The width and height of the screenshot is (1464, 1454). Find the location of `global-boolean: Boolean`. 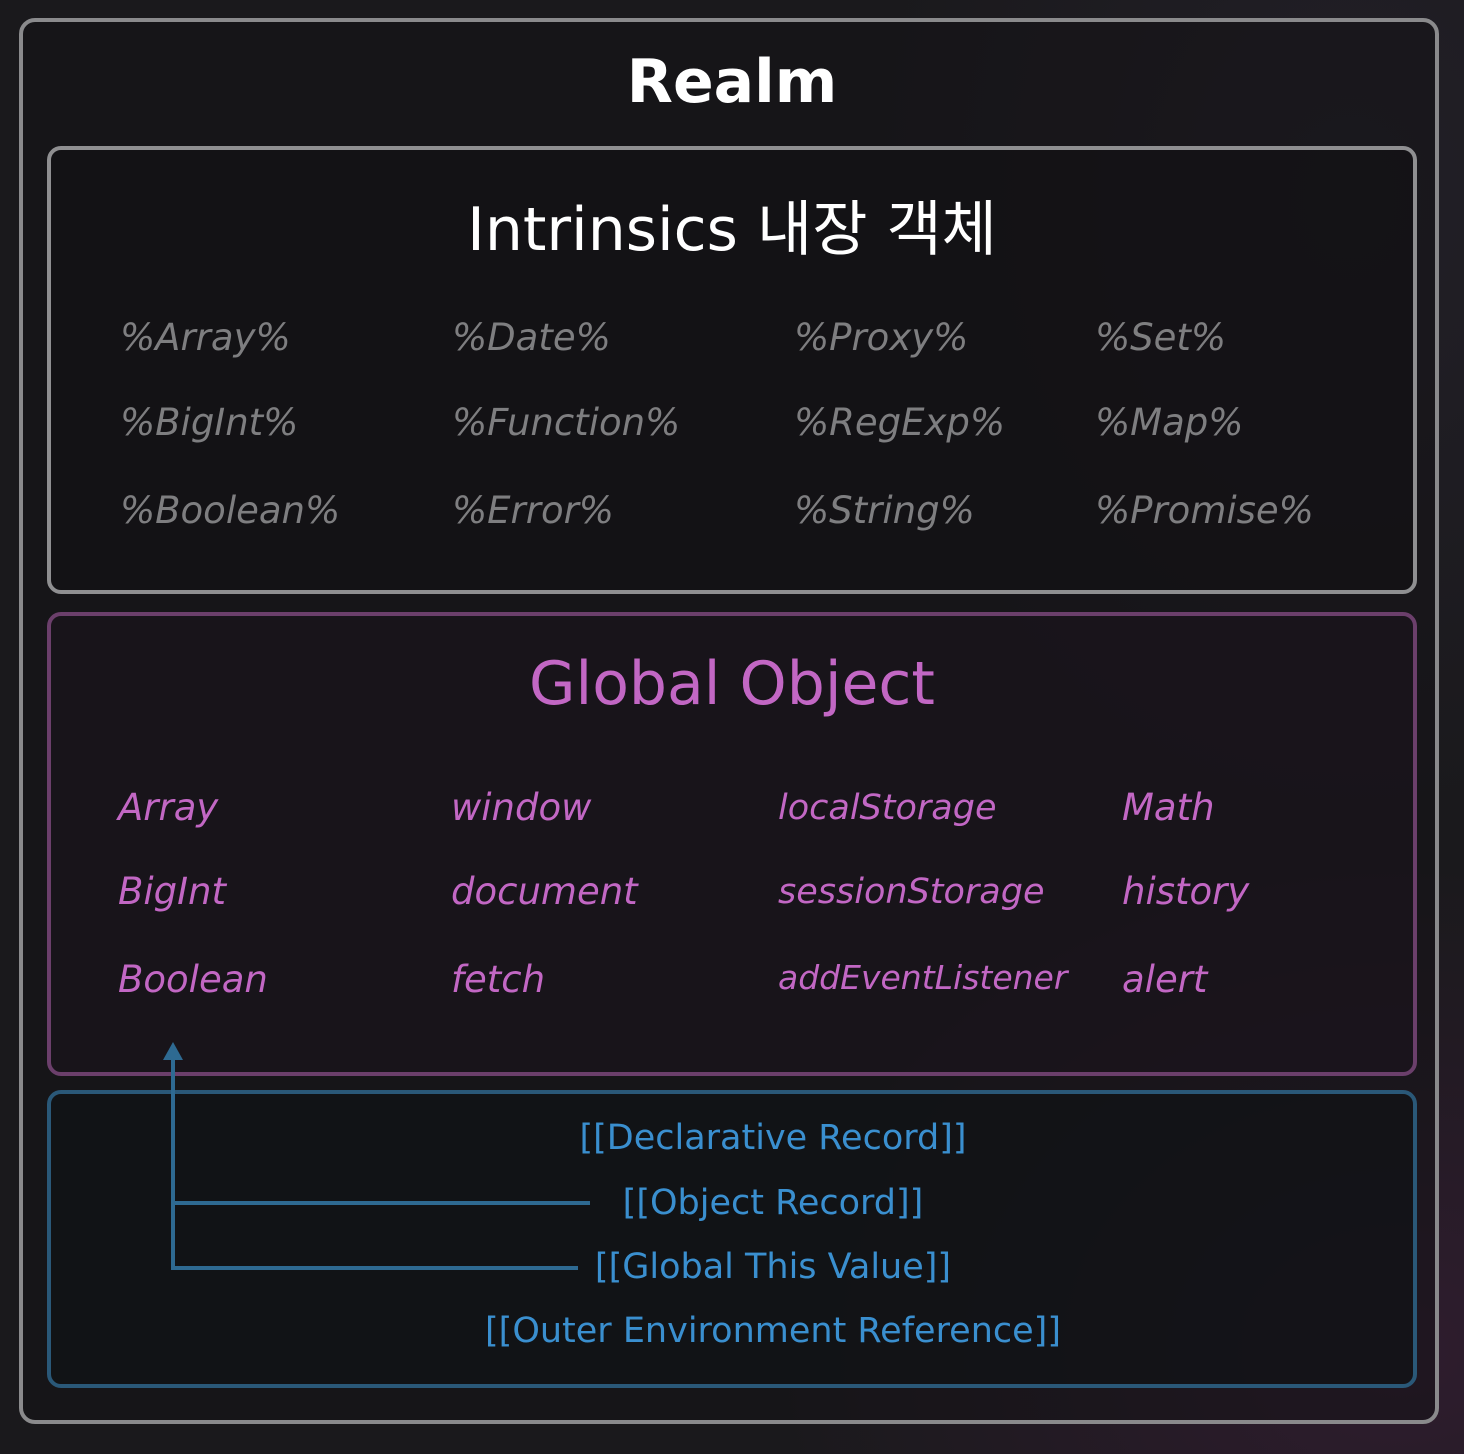

global-boolean: Boolean is located at coordinates (193, 979).